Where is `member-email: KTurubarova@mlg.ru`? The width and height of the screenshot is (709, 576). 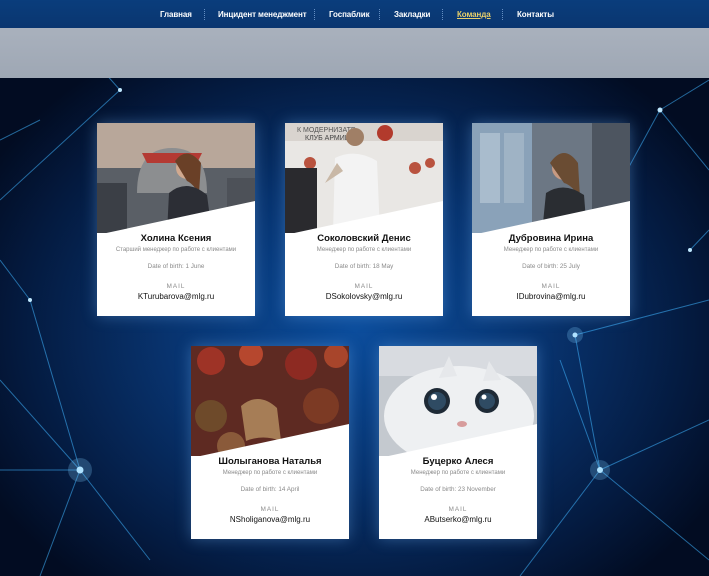 member-email: KTurubarova@mlg.ru is located at coordinates (176, 296).